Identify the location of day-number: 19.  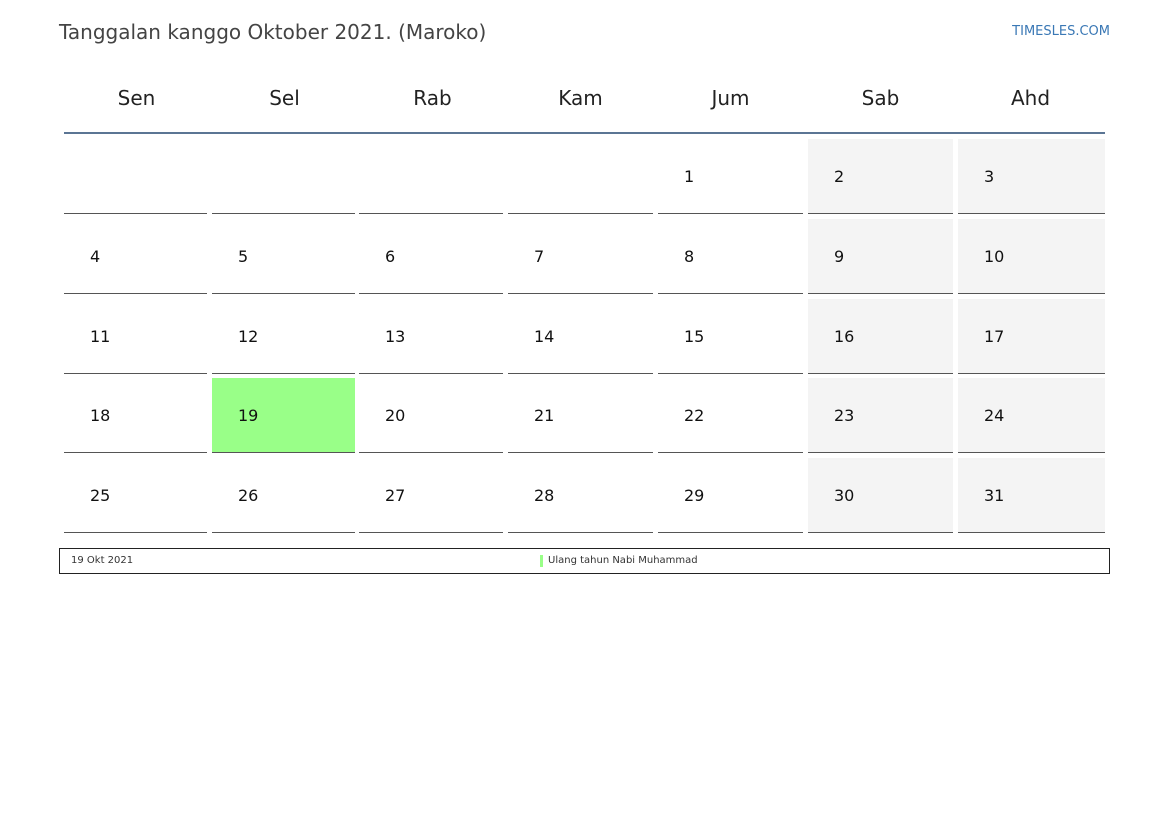
(248, 415).